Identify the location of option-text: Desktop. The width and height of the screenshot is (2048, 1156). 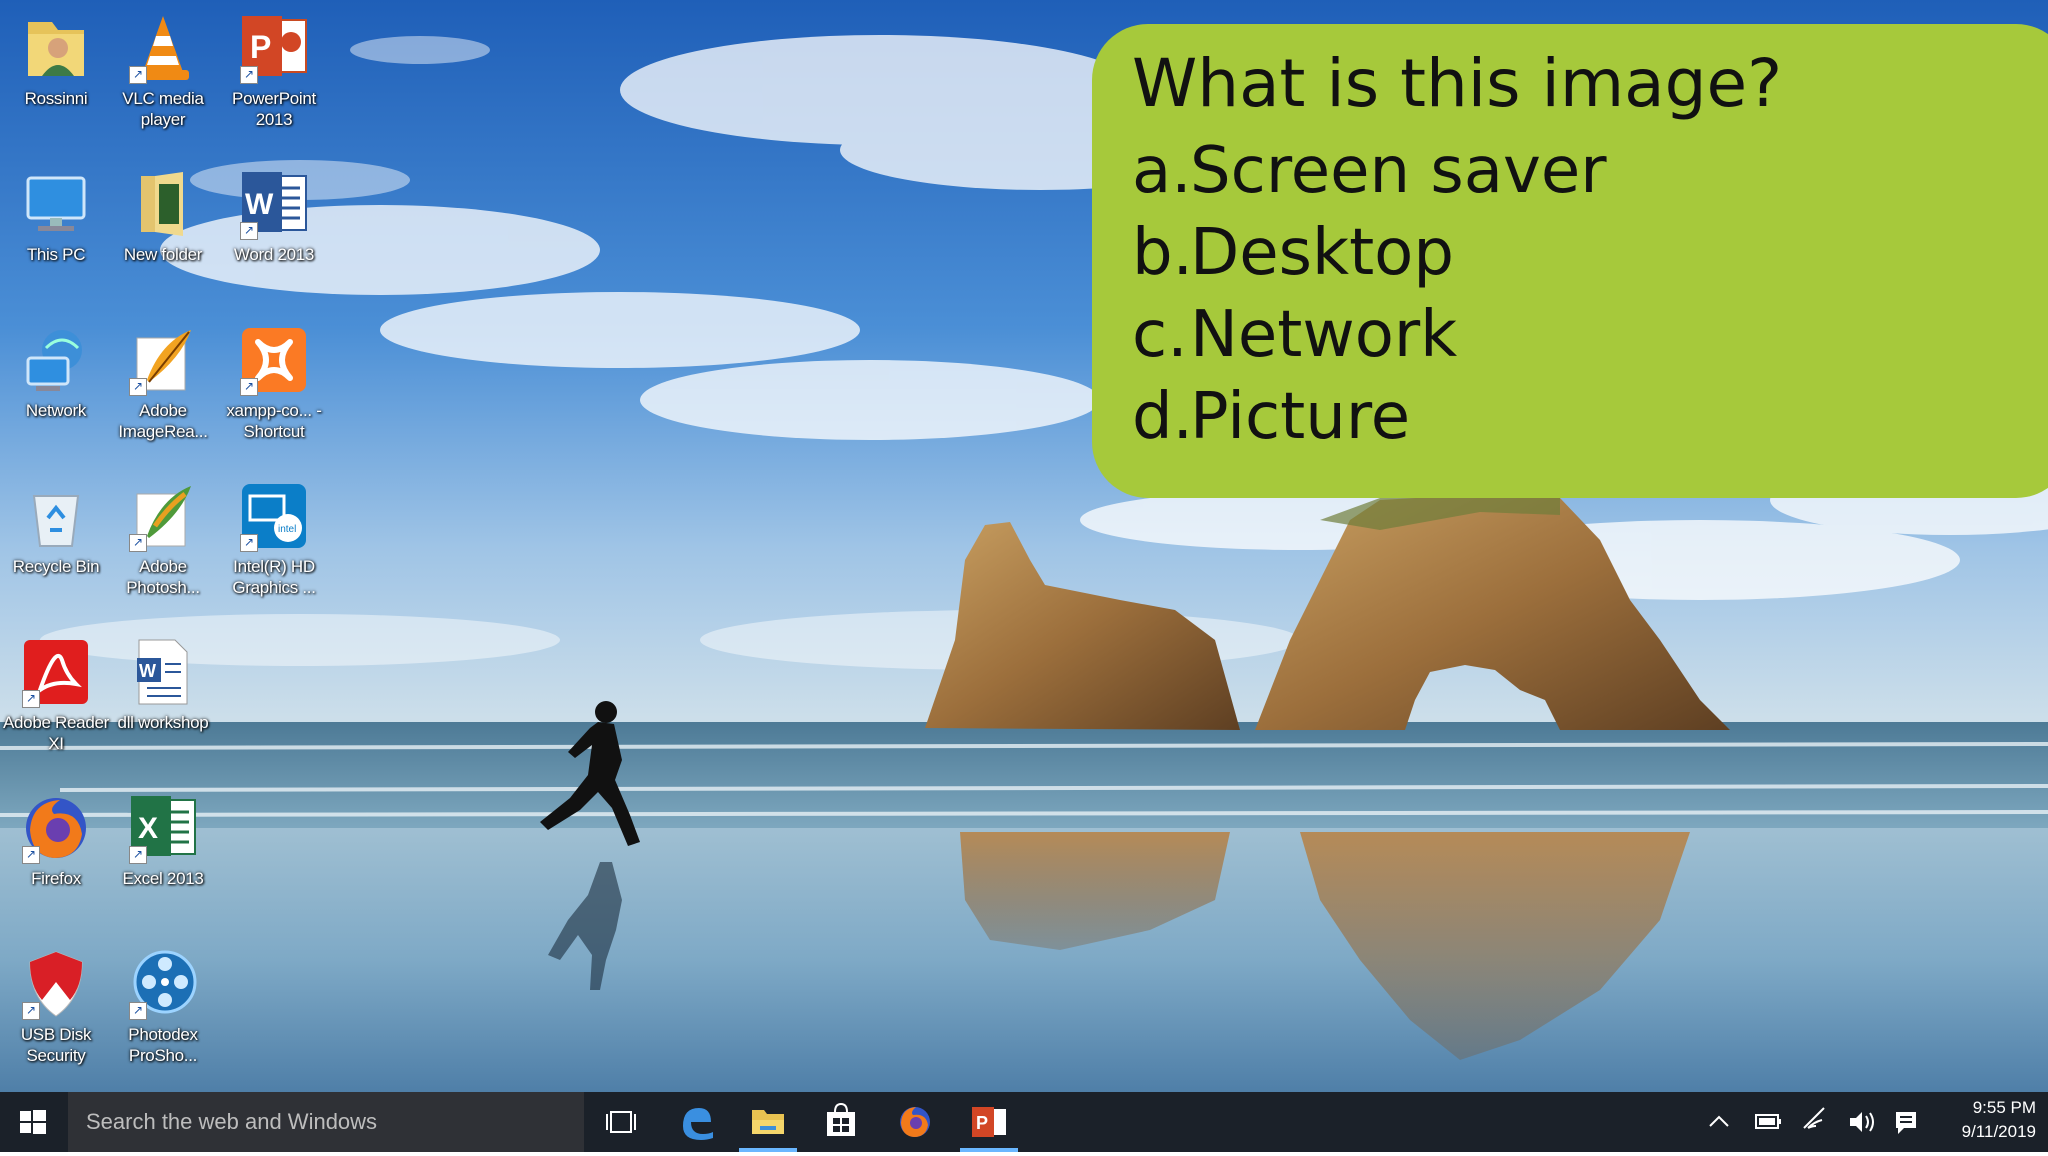
(1322, 253).